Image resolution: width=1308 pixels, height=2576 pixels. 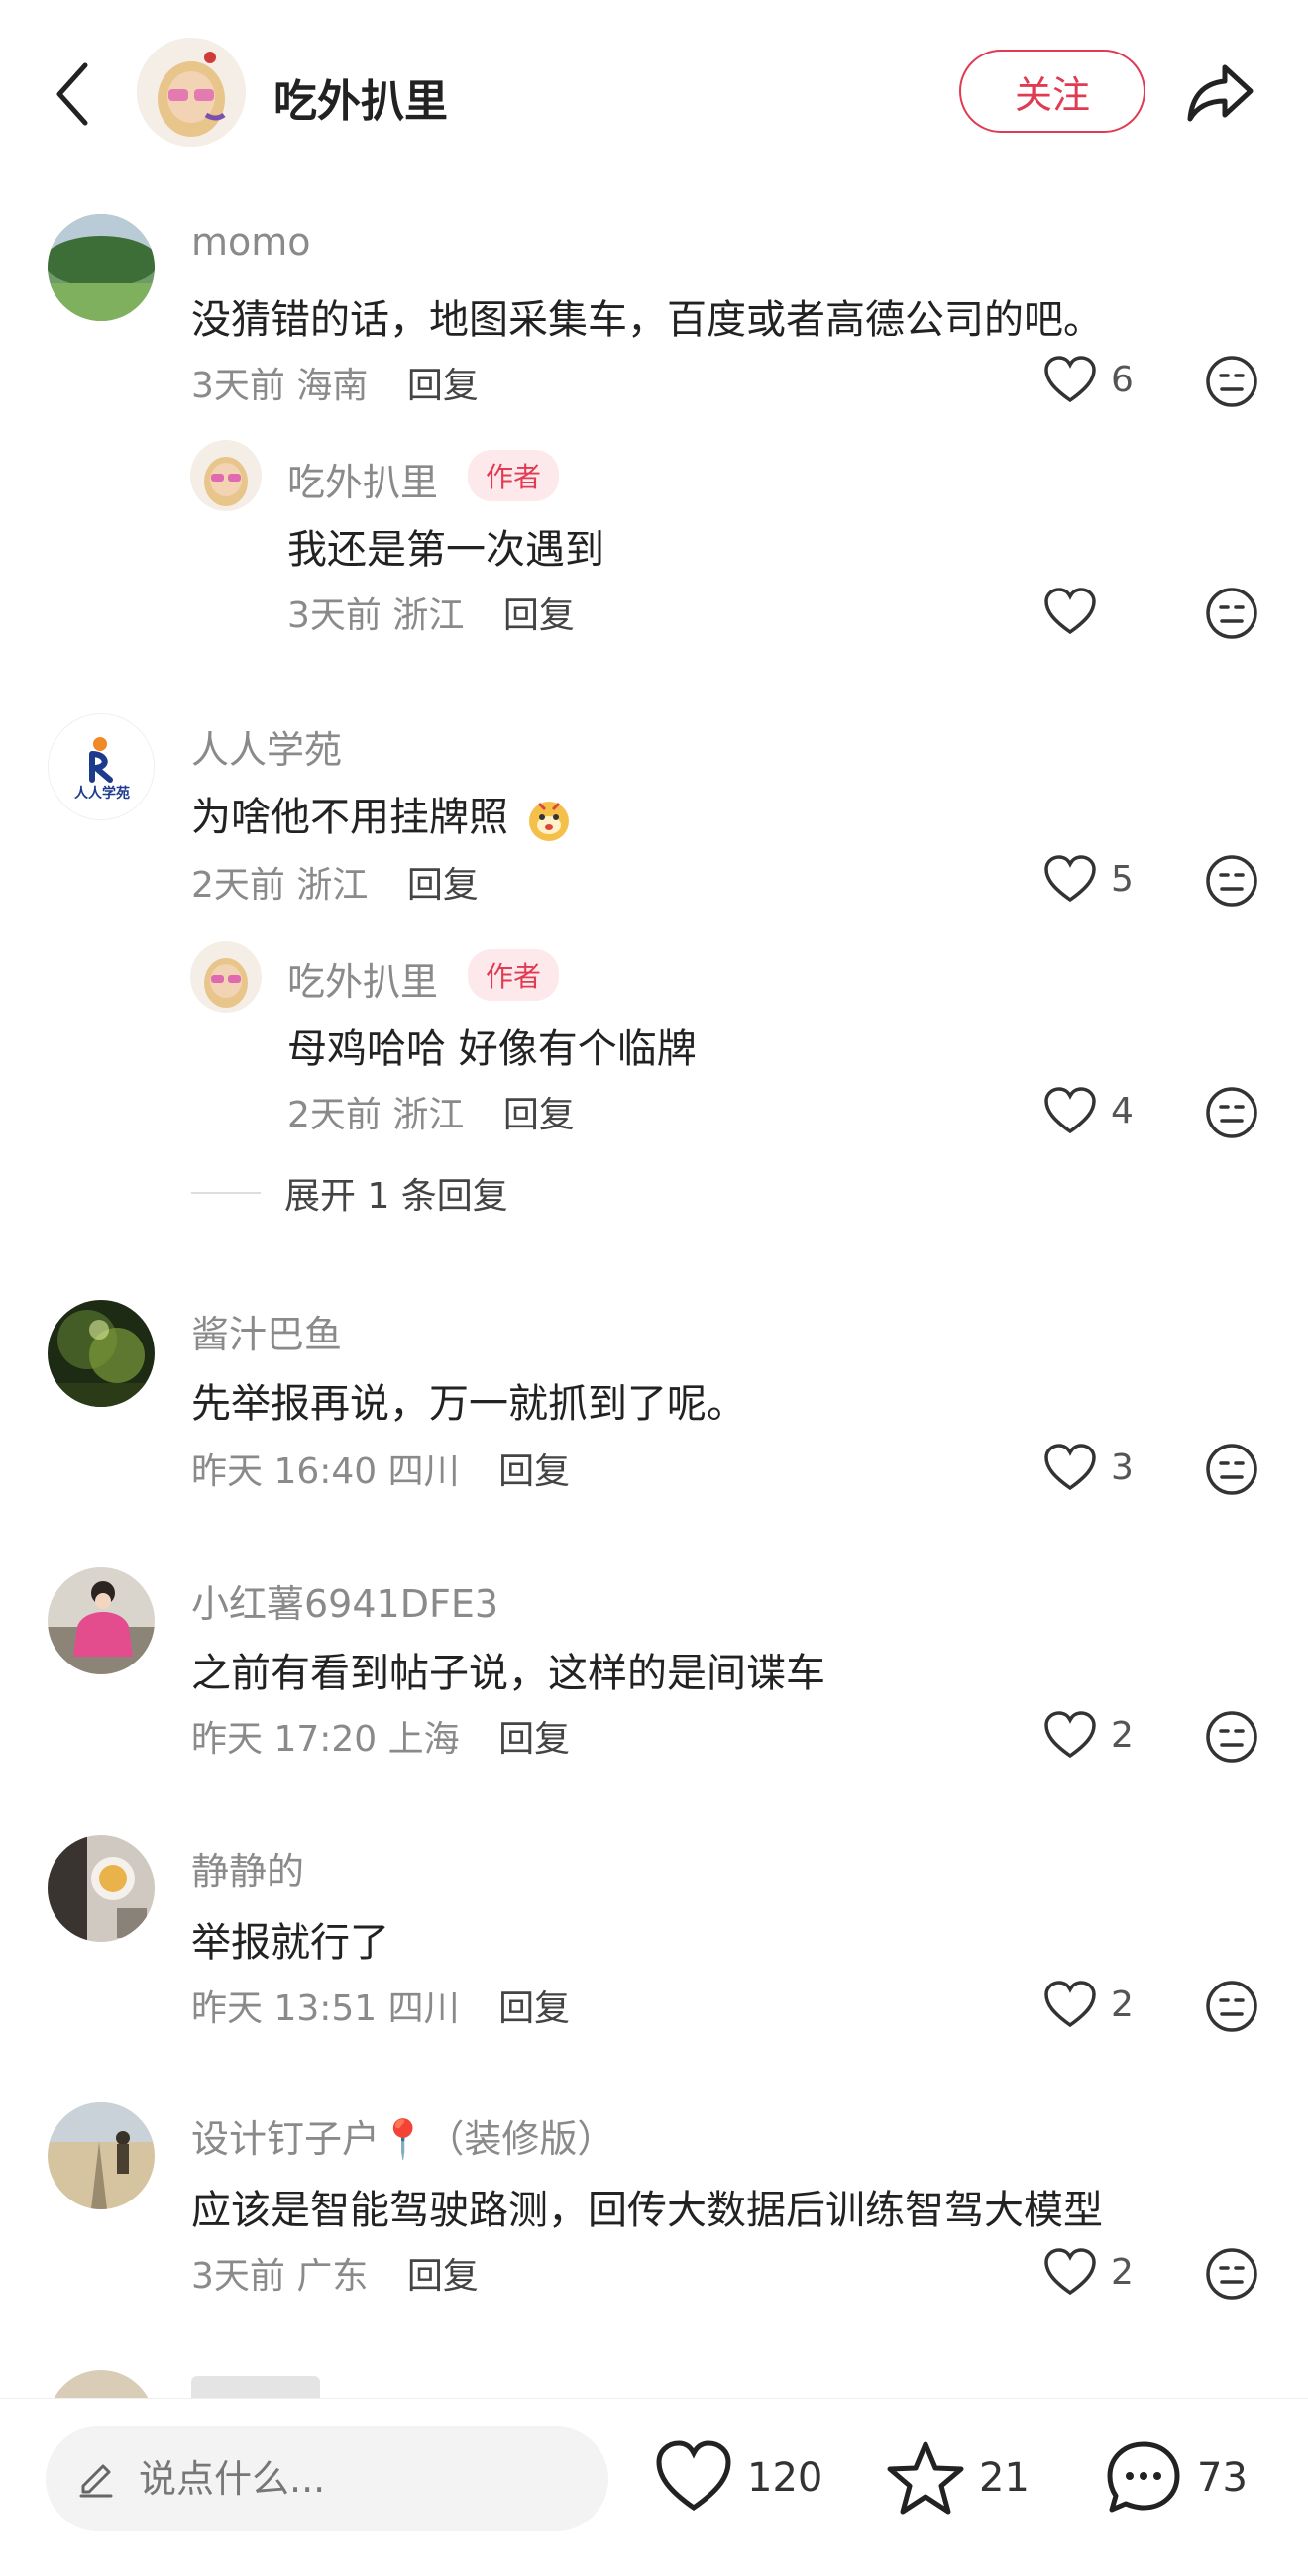 I want to click on post-collect-button: 21, so click(x=958, y=2478).